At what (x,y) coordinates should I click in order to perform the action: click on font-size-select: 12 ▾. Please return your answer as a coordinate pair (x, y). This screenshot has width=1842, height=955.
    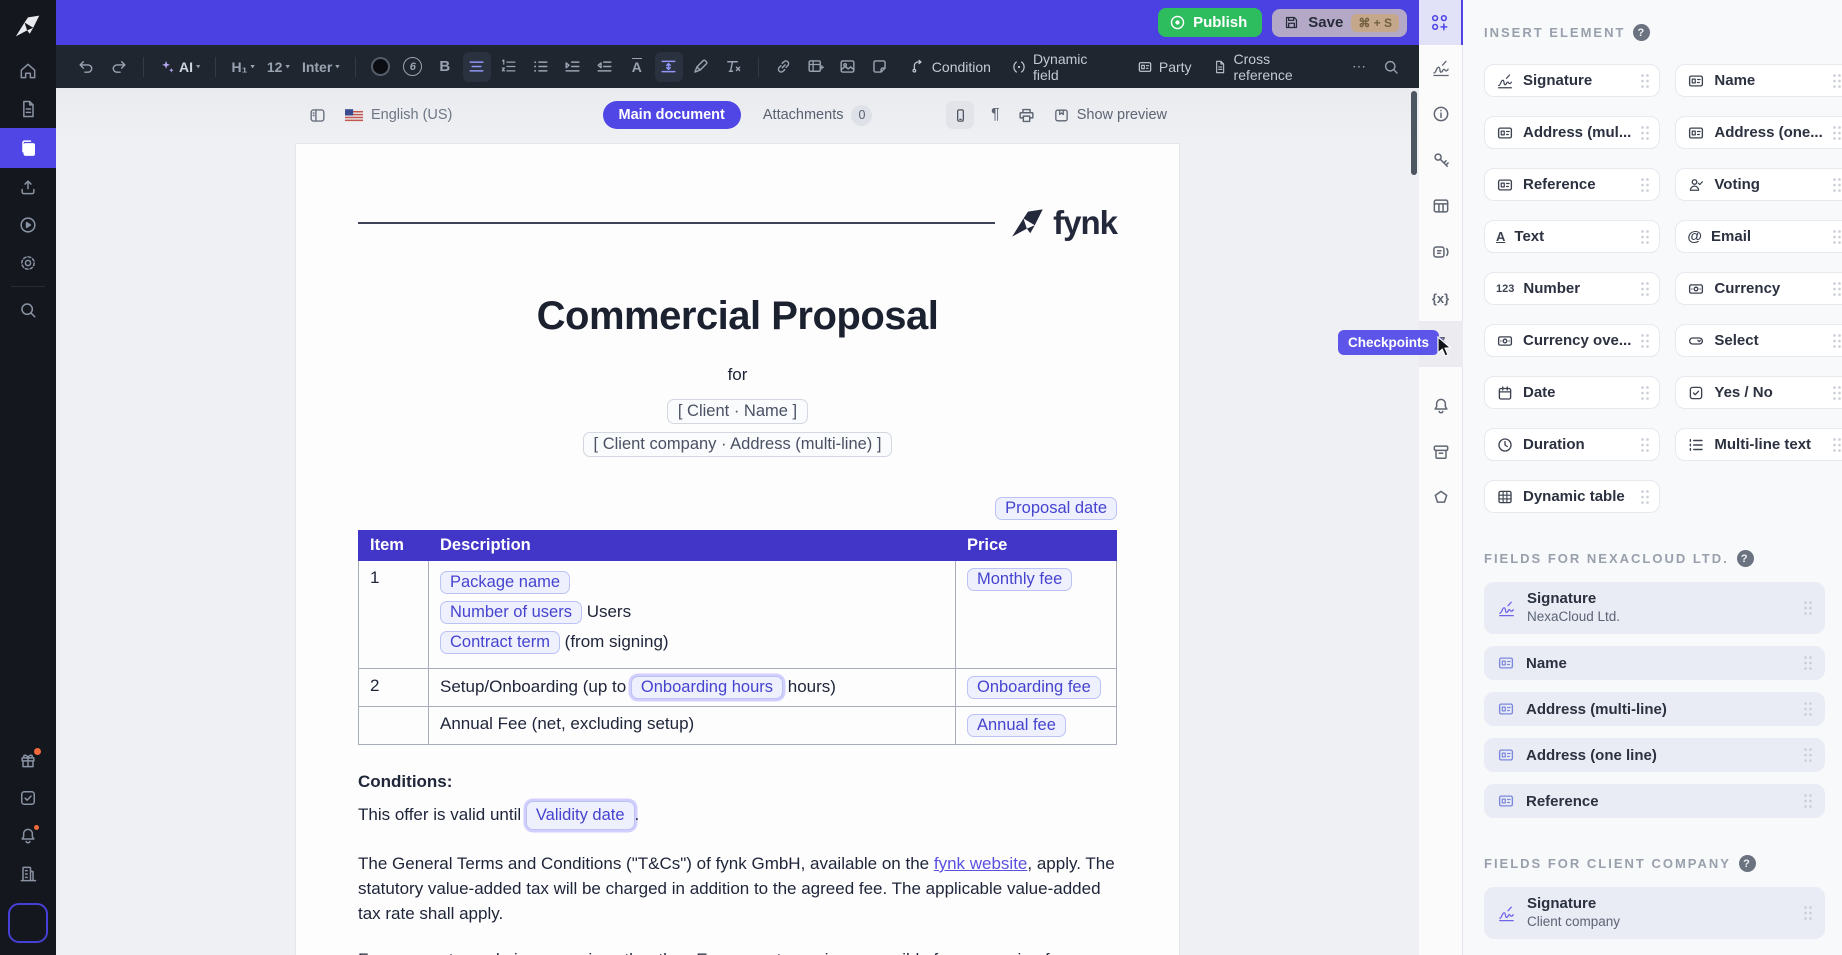
    Looking at the image, I should click on (278, 67).